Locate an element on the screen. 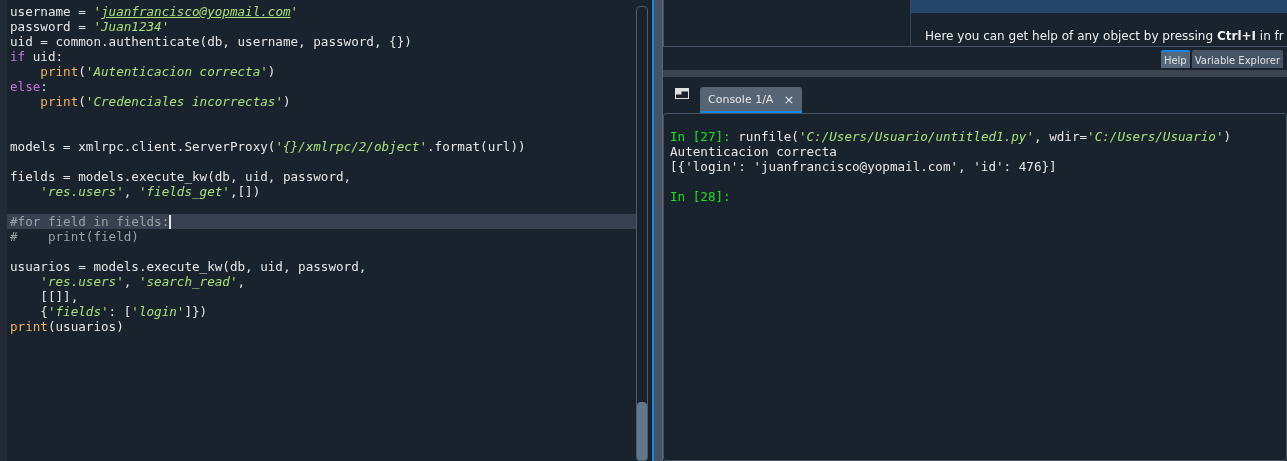 This screenshot has width=1287, height=461. code-line: fields = models.execute_kw(db, uid, password, is located at coordinates (181, 176).